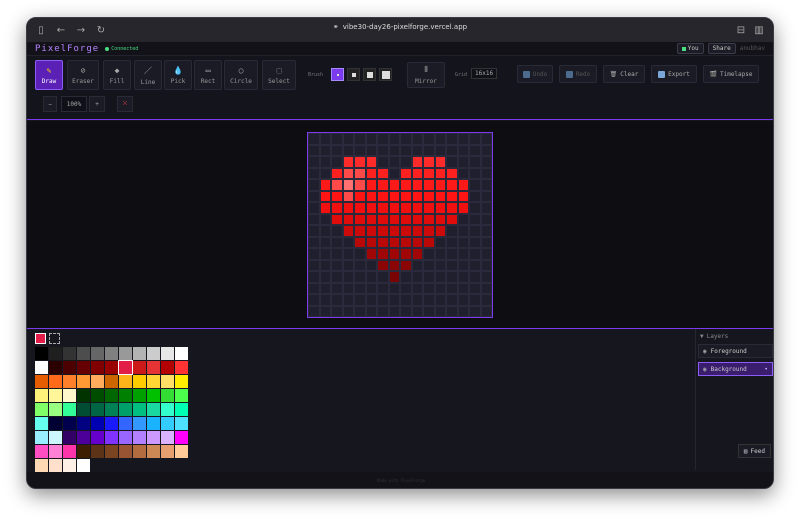 Image resolution: width=800 pixels, height=524 pixels. Describe the element at coordinates (484, 73) in the screenshot. I see `grid-size-select: 16x16` at that location.